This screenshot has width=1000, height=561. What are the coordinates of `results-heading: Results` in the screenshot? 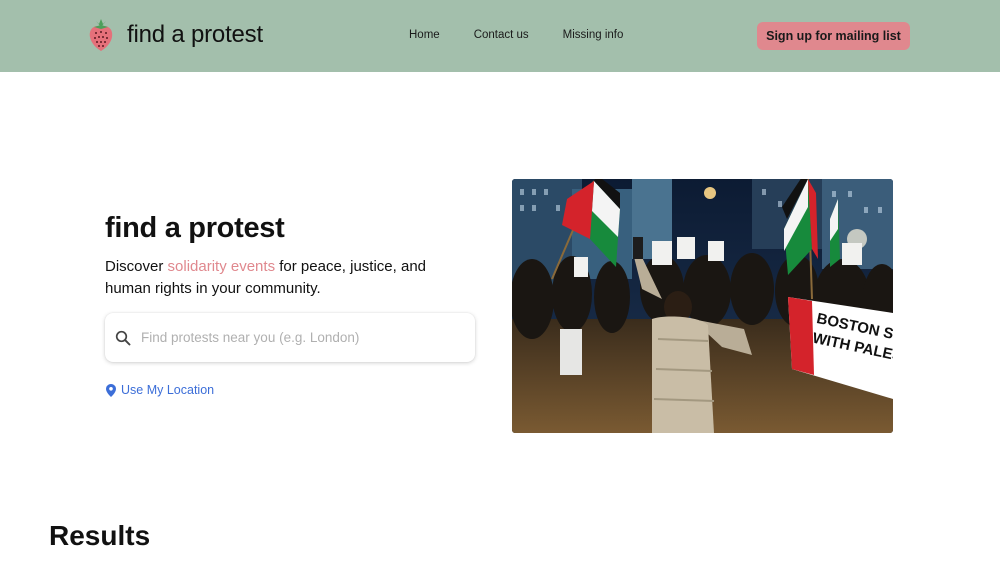 It's located at (100, 535).